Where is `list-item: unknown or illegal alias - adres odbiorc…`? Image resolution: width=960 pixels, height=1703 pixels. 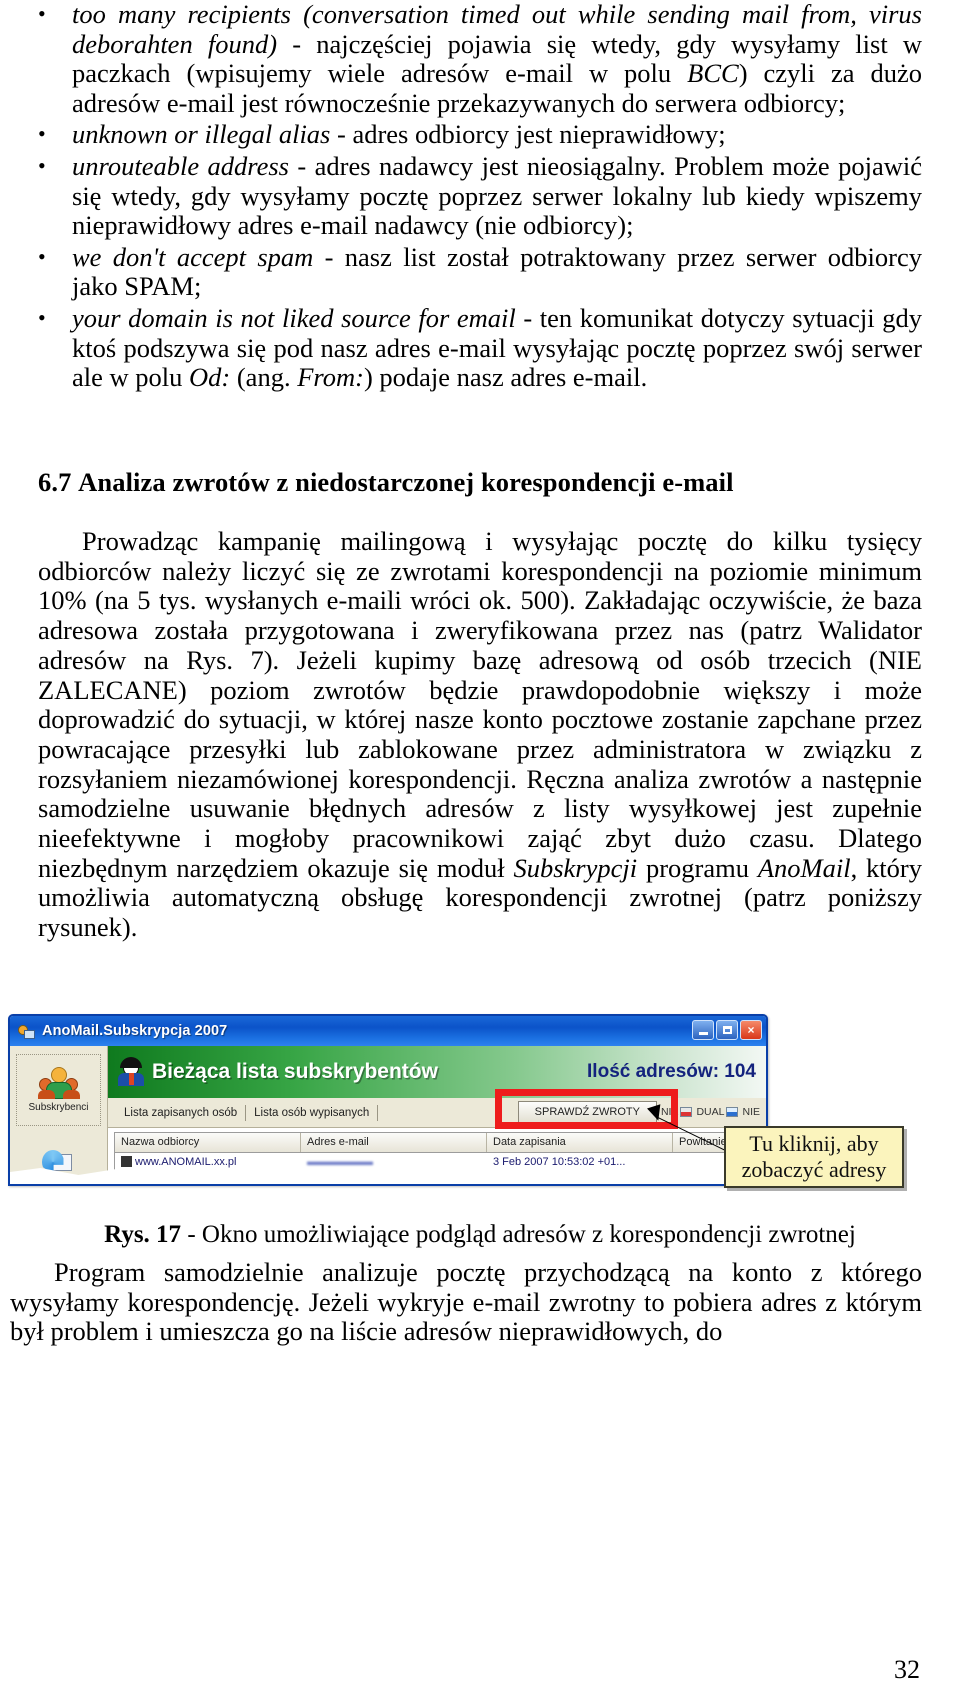 list-item: unknown or illegal alias - adres odbiorc… is located at coordinates (480, 134).